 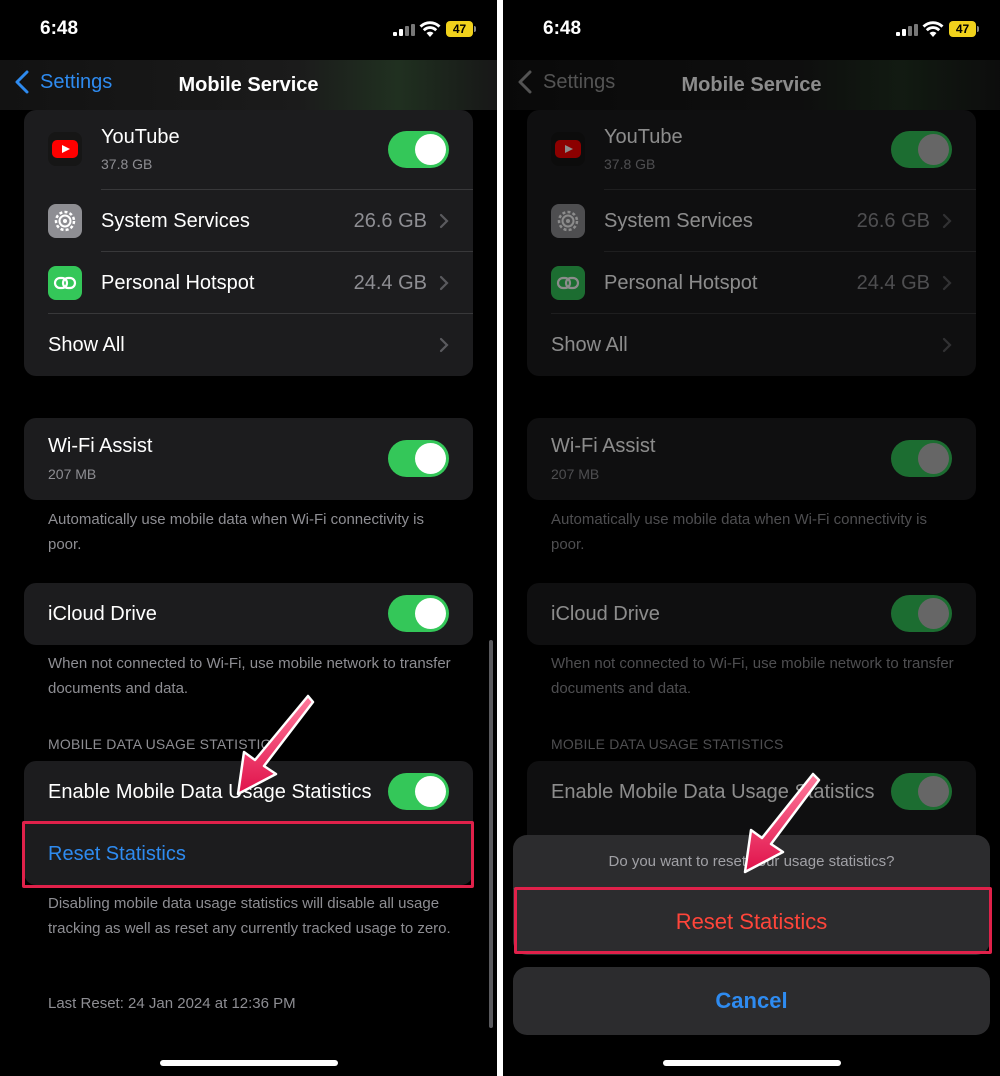 I want to click on last-reset-text: Last Reset: 24 Jan 2024 at 12:36 PM, so click(x=172, y=1003).